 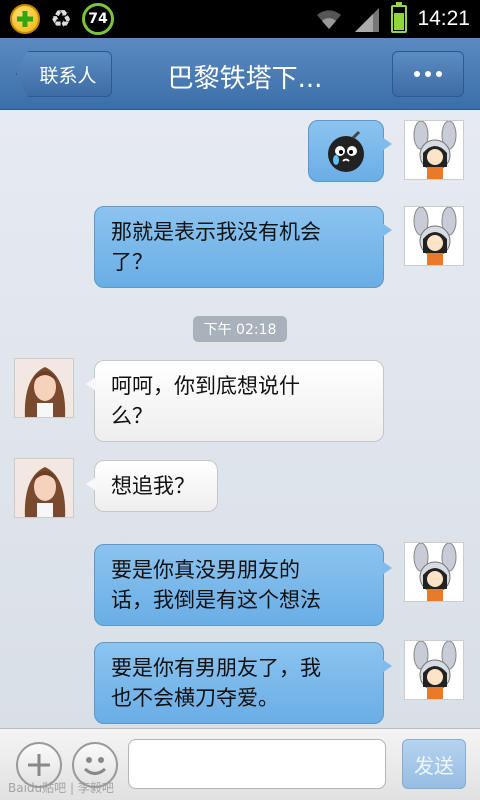 I want to click on message-line: 呵呵，你到底想说什, so click(x=205, y=386).